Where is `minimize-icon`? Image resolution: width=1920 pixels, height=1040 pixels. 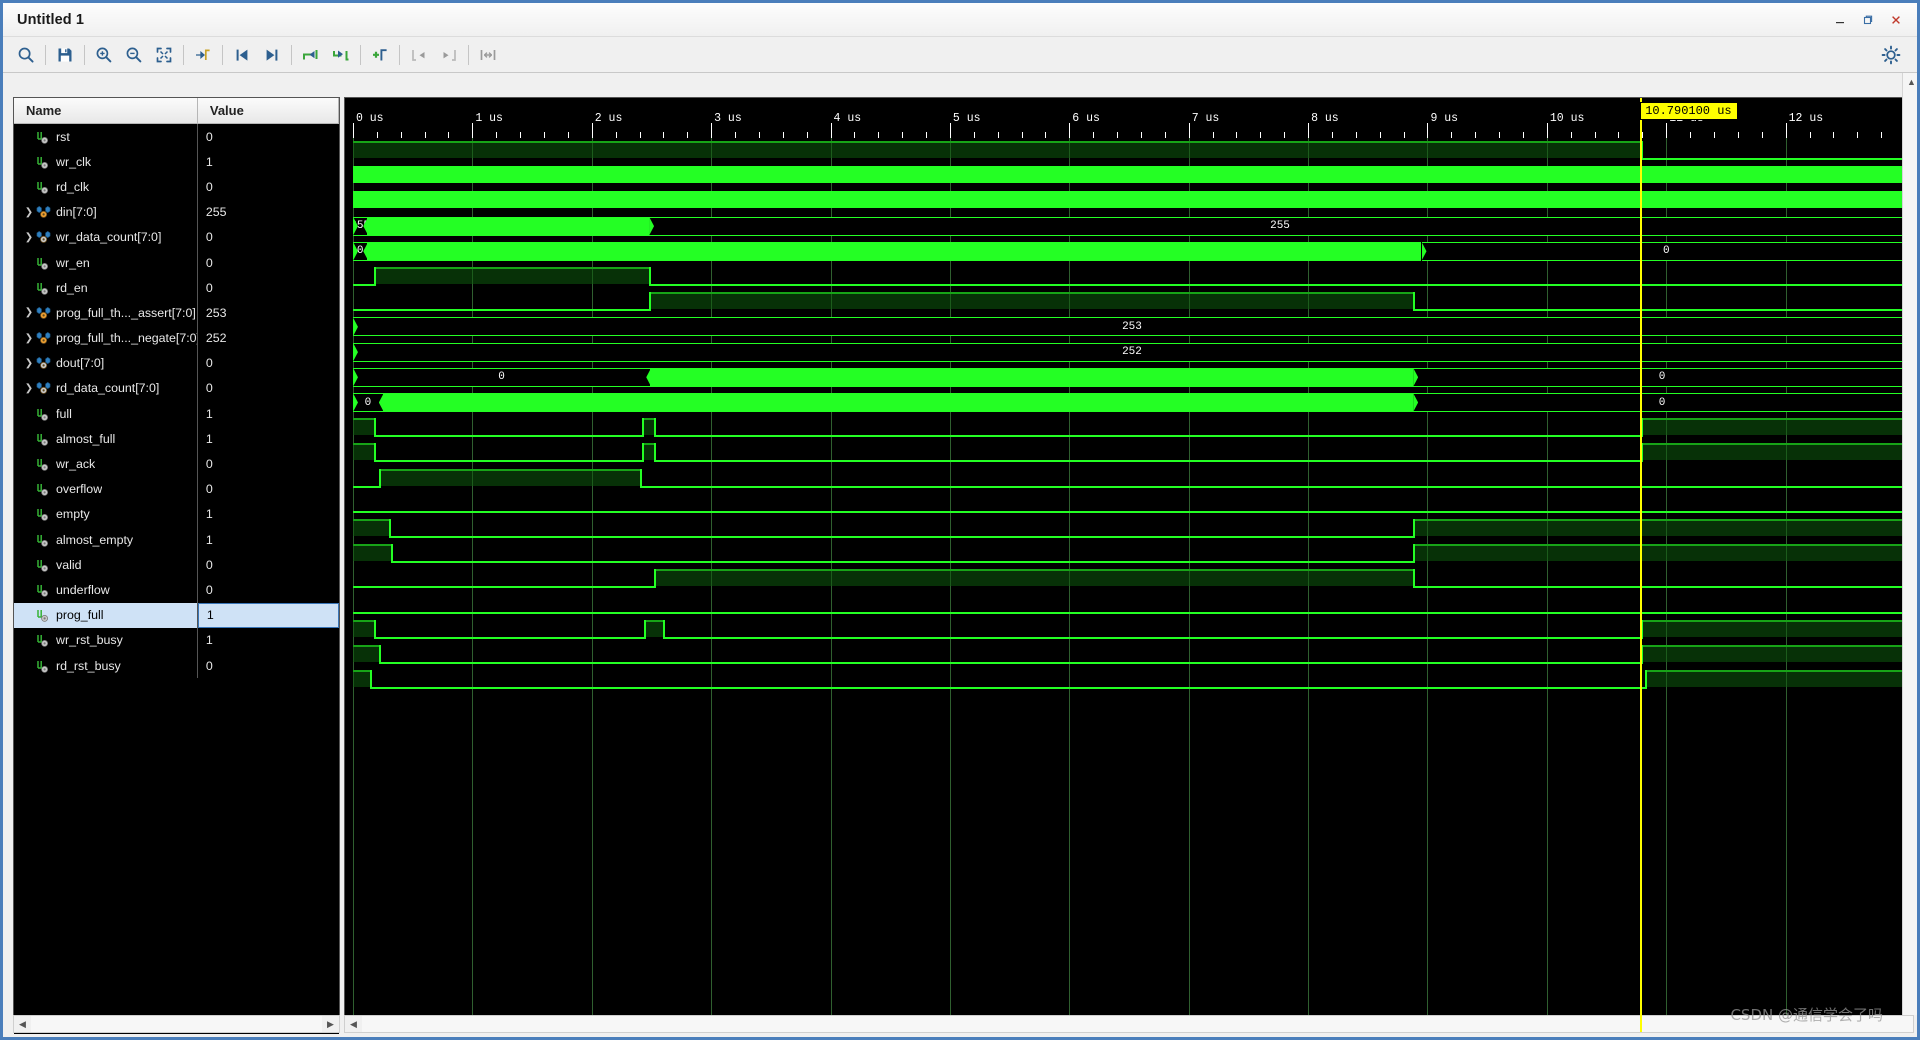
minimize-icon is located at coordinates (1840, 20).